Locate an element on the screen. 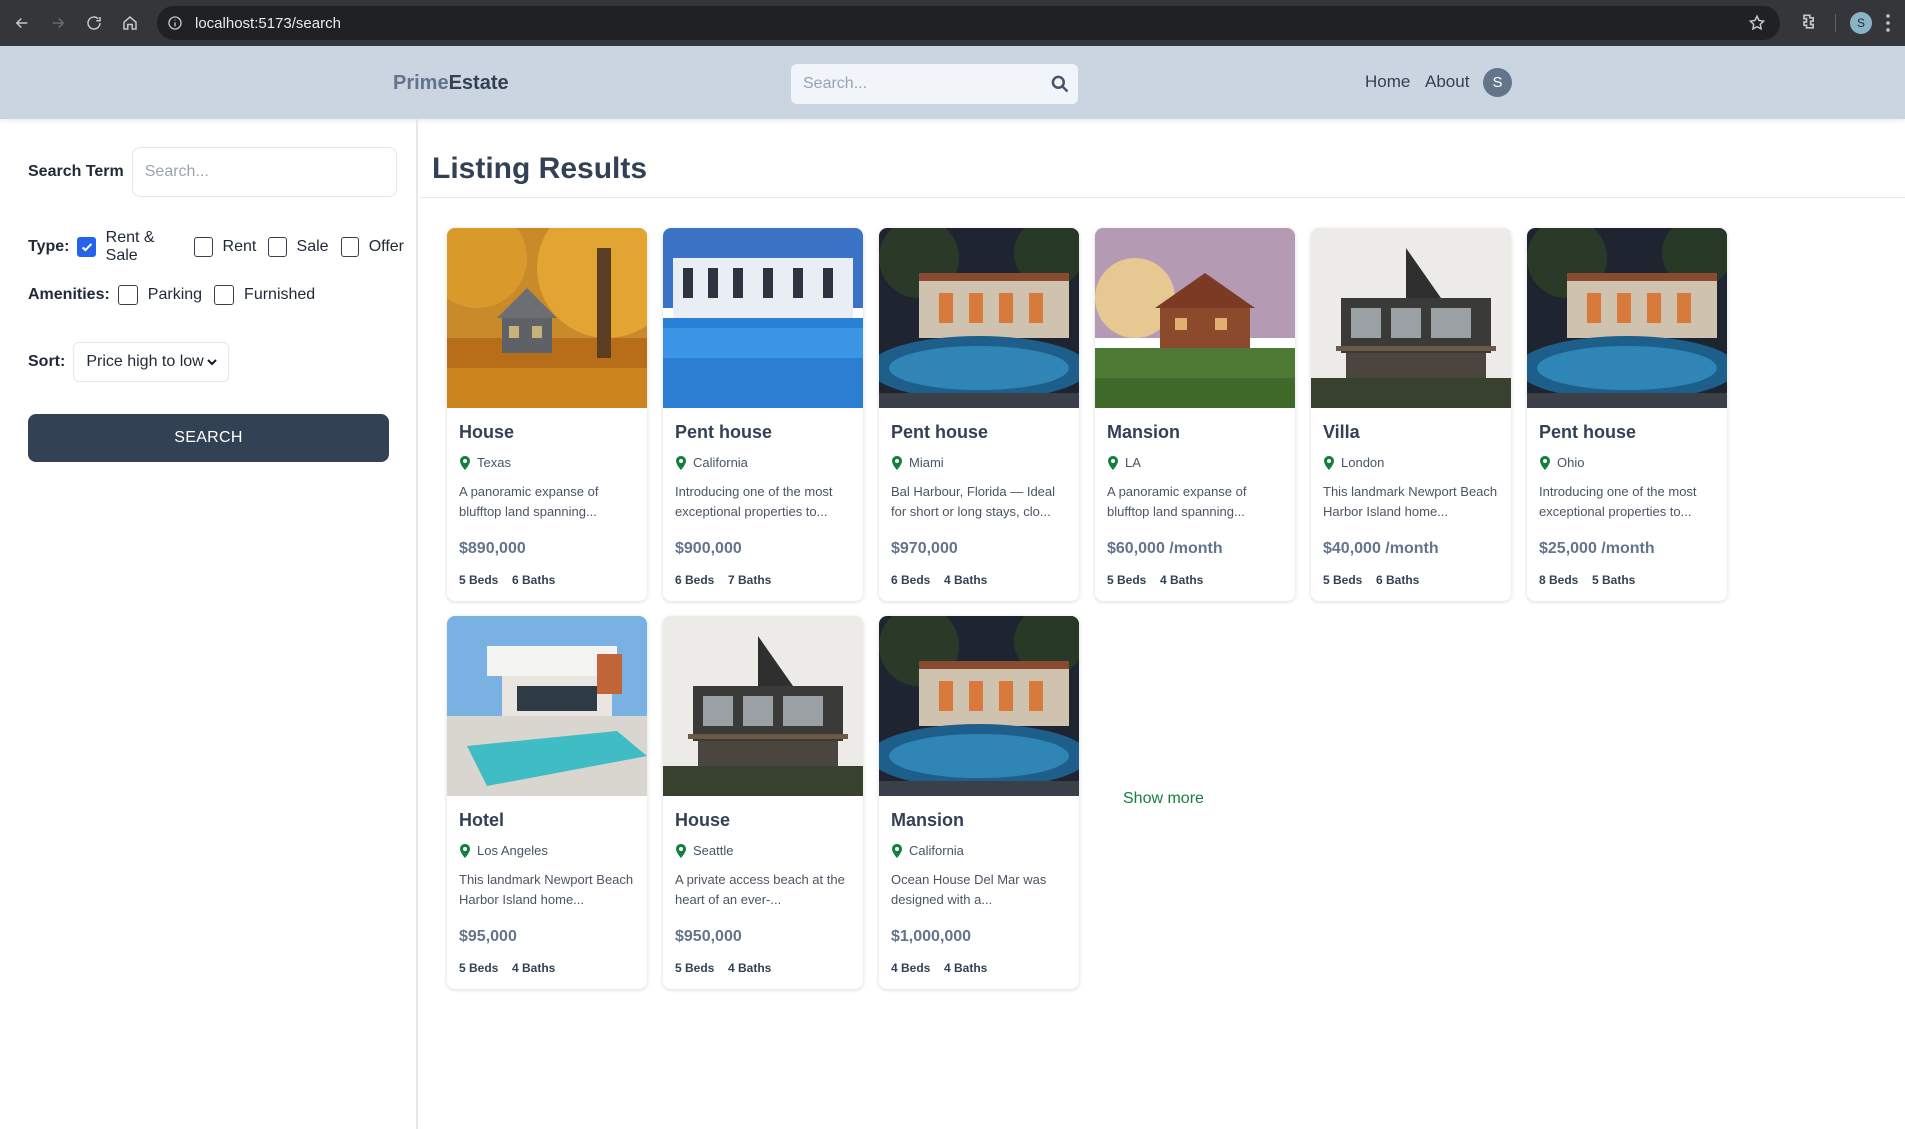 This screenshot has height=1129, width=1905. chevron-down-icon is located at coordinates (212, 362).